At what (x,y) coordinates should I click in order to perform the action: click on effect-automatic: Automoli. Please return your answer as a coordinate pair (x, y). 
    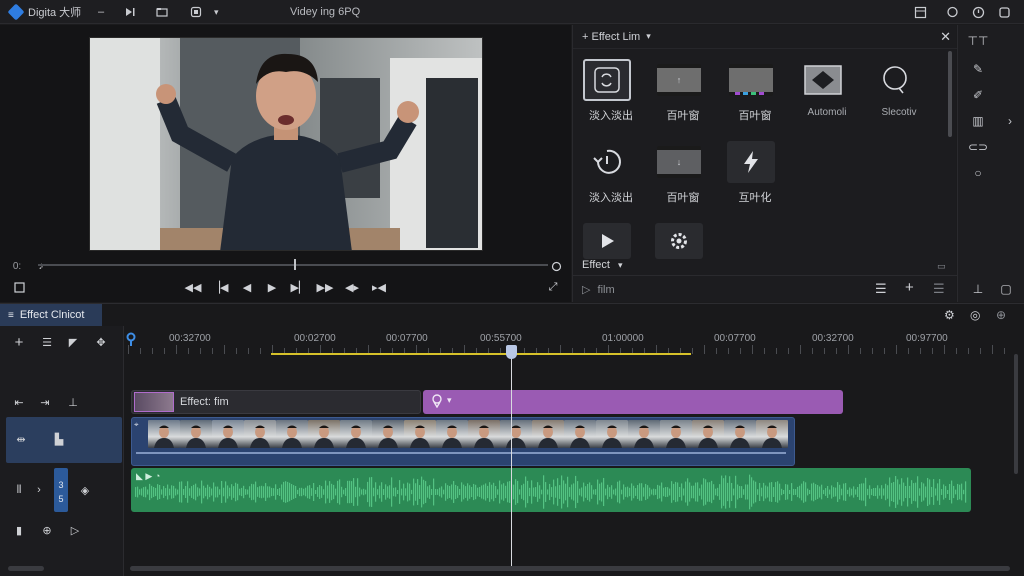
    Looking at the image, I should click on (828, 91).